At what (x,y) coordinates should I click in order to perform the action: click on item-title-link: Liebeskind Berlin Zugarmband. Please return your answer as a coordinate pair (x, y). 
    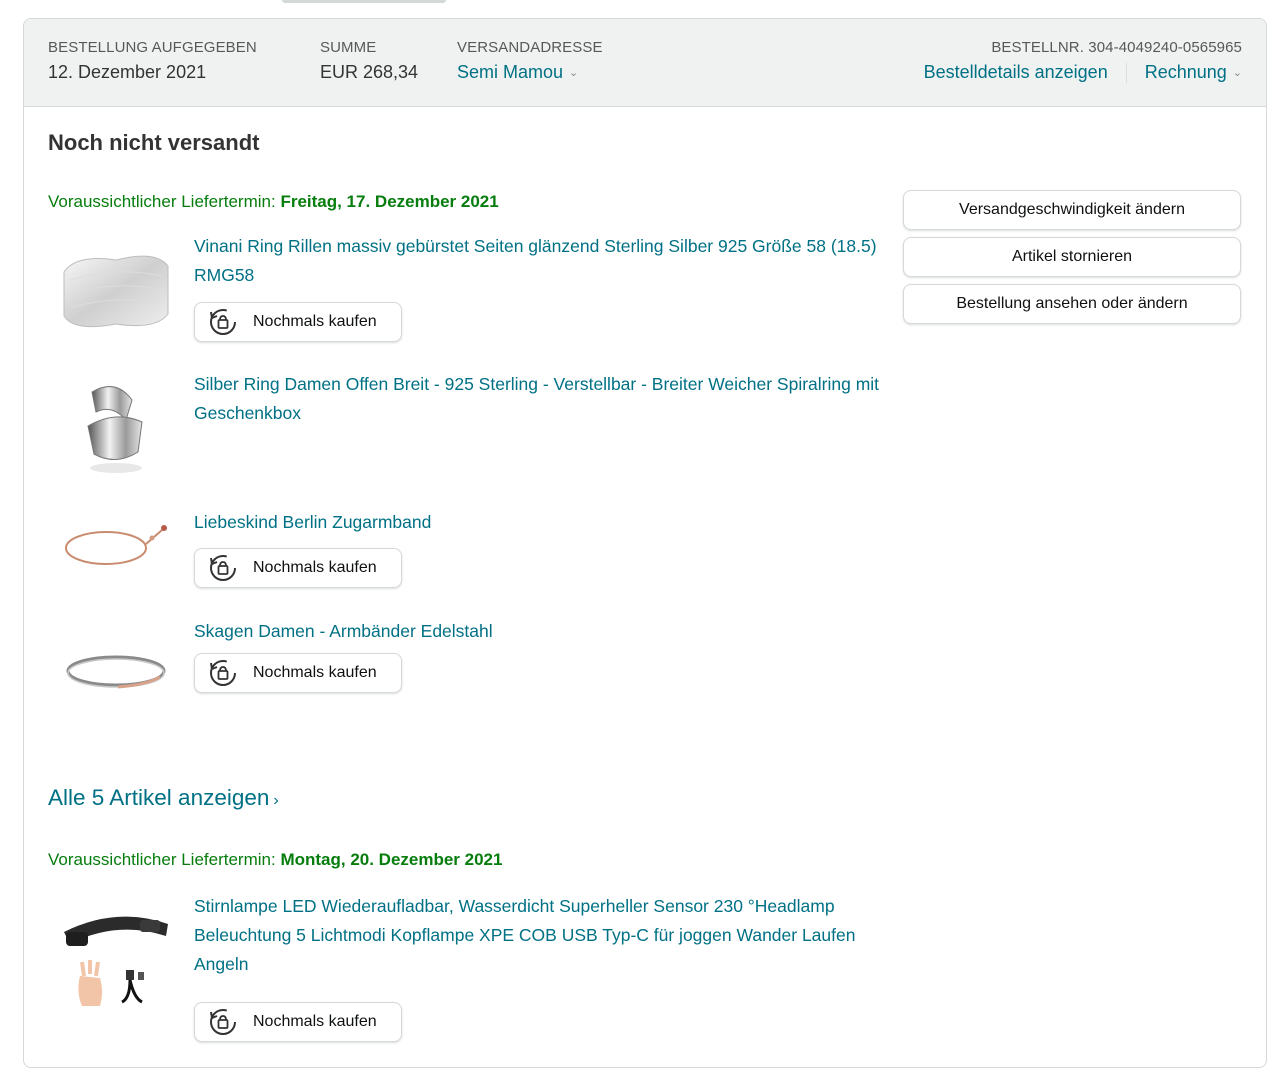
    Looking at the image, I should click on (539, 522).